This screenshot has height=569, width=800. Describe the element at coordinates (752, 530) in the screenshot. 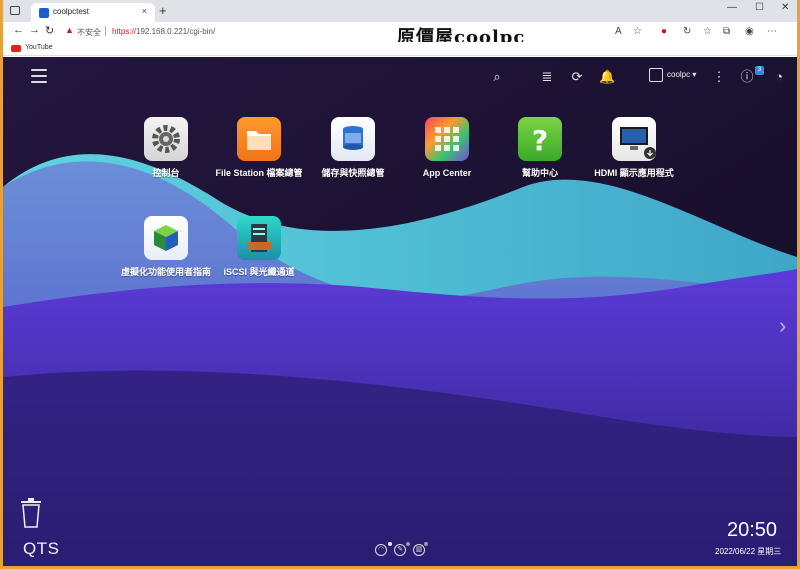

I see `clock-time: 20:50` at that location.